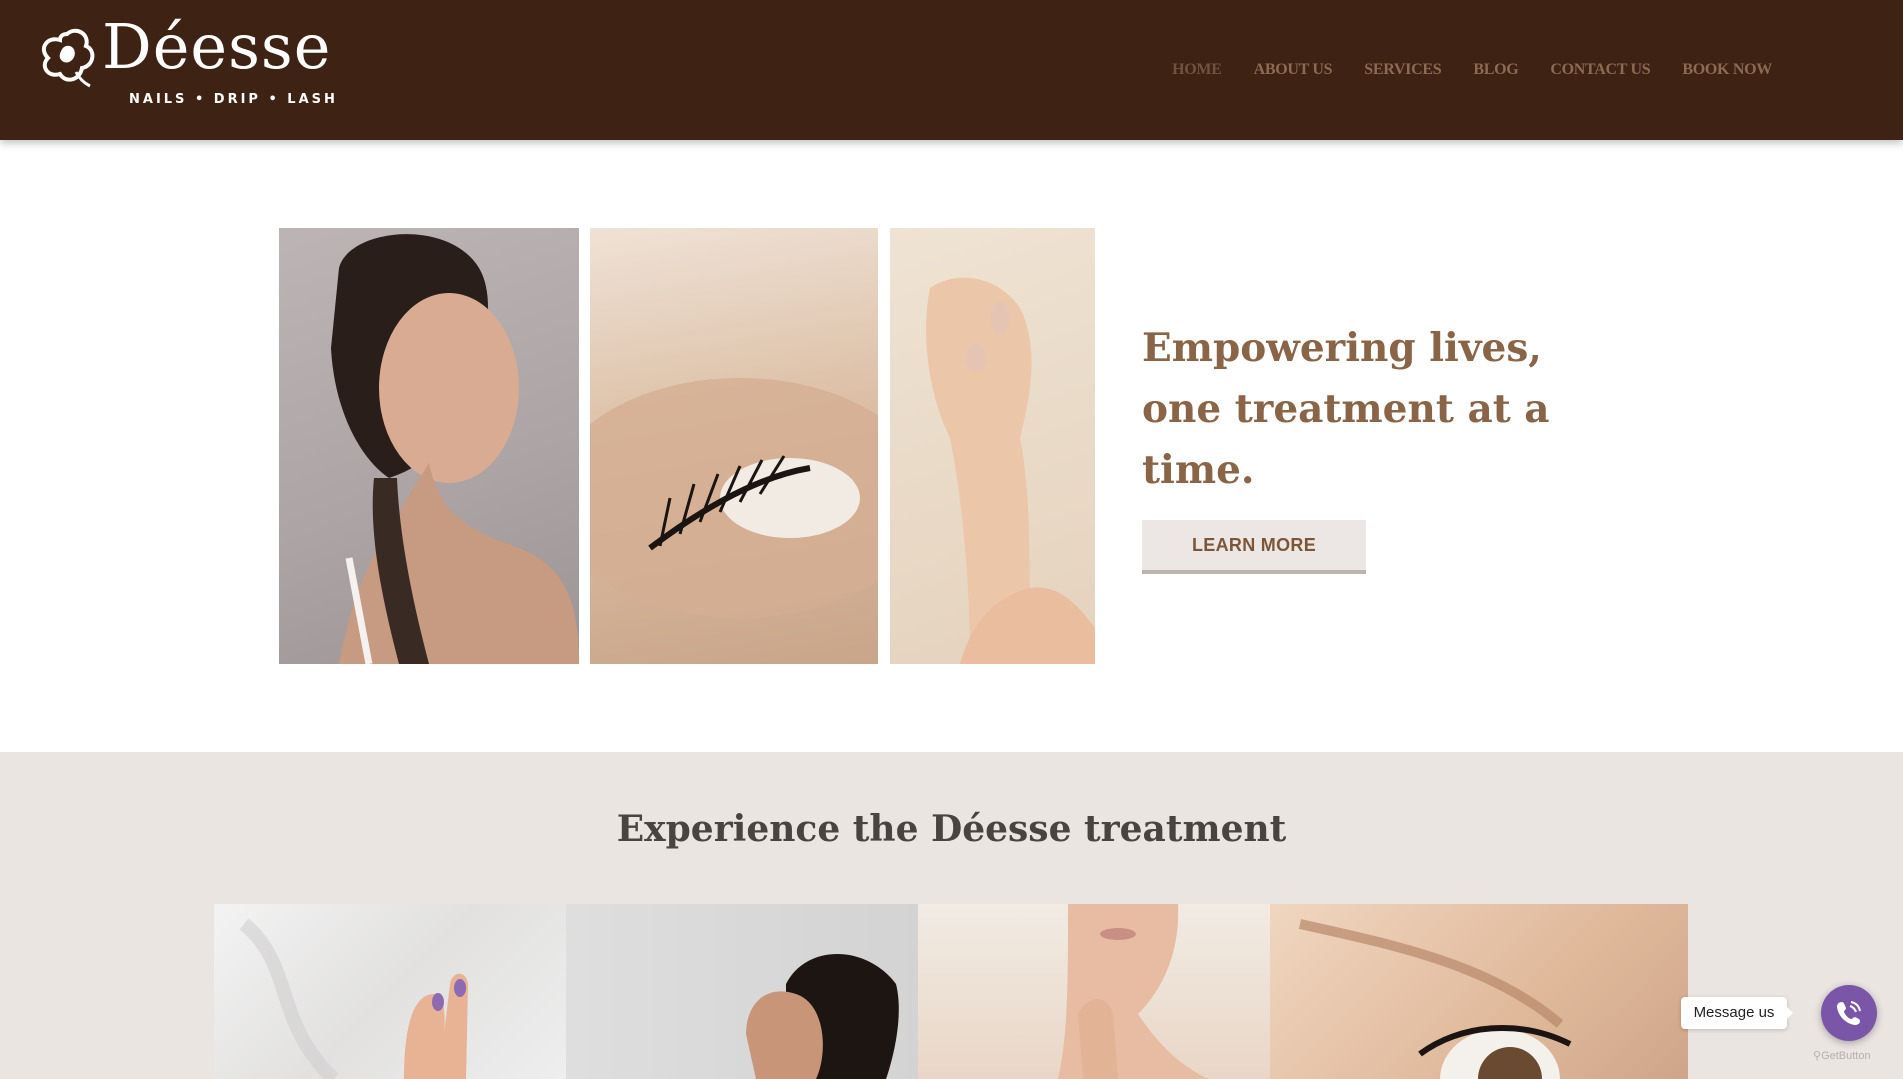 The image size is (1903, 1079). What do you see at coordinates (1737, 1013) in the screenshot?
I see `message-us-label: Message us` at bounding box center [1737, 1013].